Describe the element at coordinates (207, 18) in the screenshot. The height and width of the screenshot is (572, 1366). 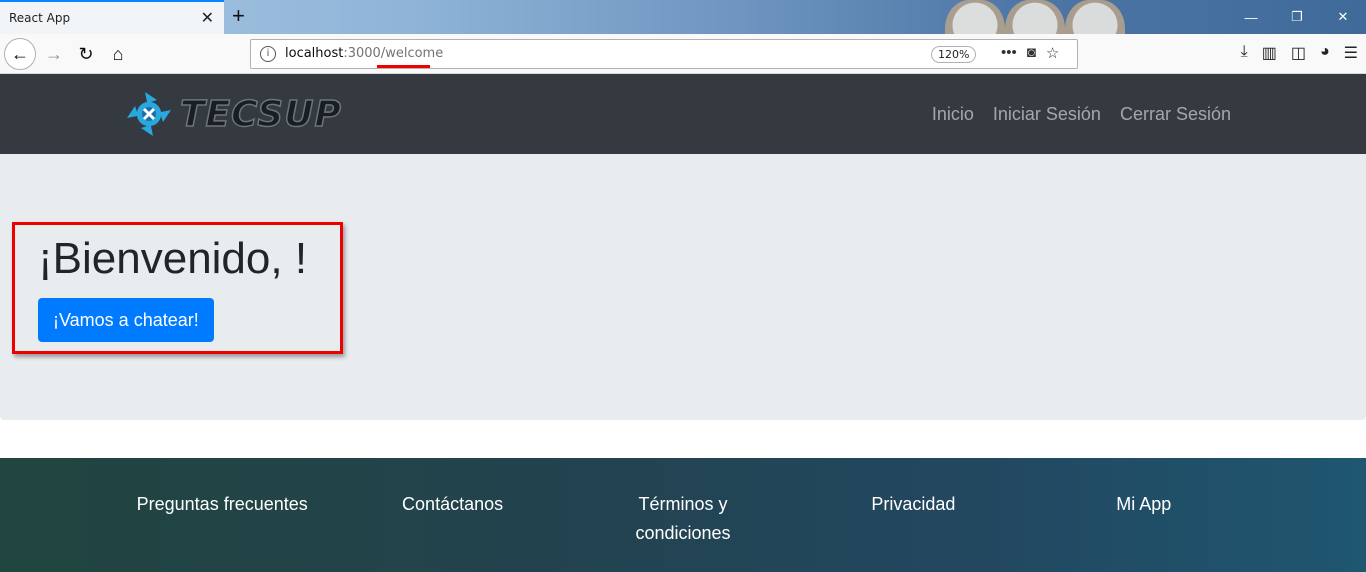
I see `close-icon: ✕` at that location.